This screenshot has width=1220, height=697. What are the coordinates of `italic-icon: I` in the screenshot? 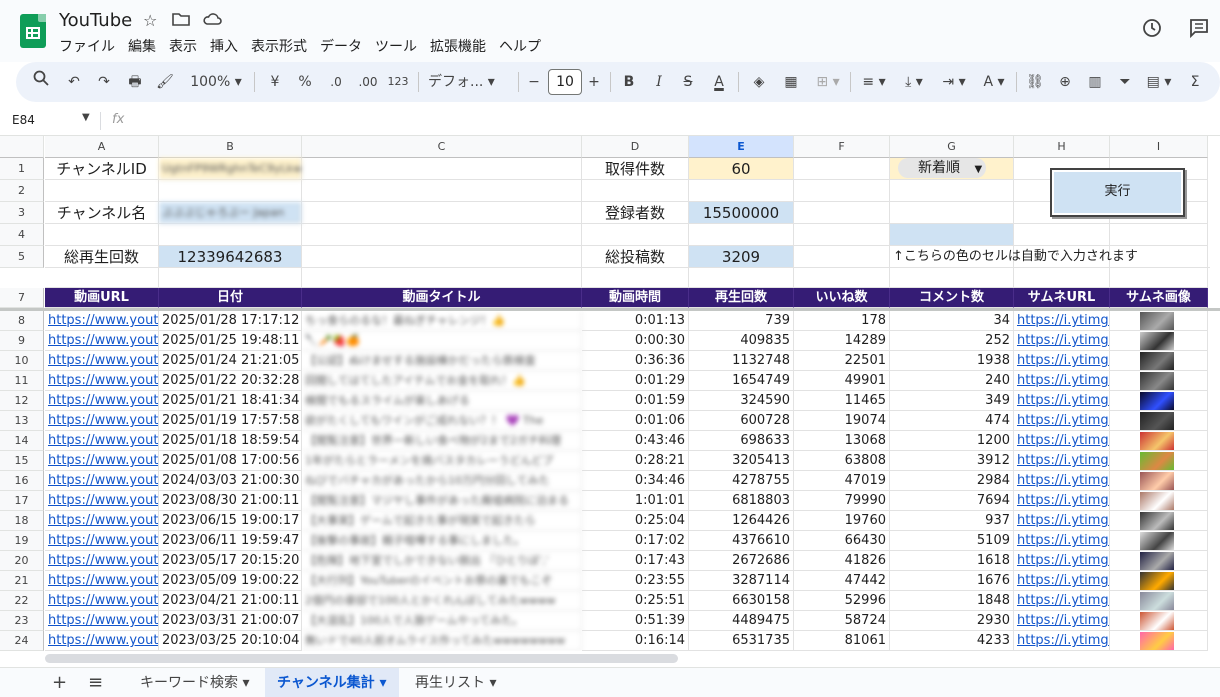 It's located at (659, 82).